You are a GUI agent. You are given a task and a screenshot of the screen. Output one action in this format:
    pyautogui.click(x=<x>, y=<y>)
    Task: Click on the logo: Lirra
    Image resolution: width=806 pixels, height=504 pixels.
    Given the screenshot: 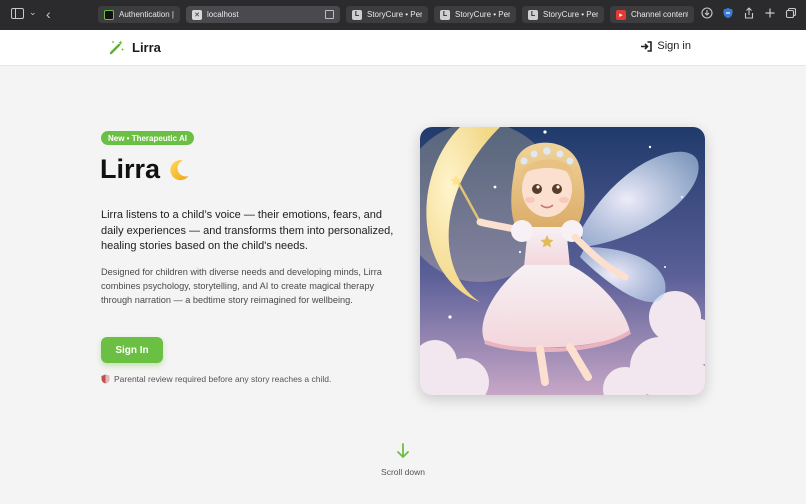 What is the action you would take?
    pyautogui.click(x=135, y=47)
    